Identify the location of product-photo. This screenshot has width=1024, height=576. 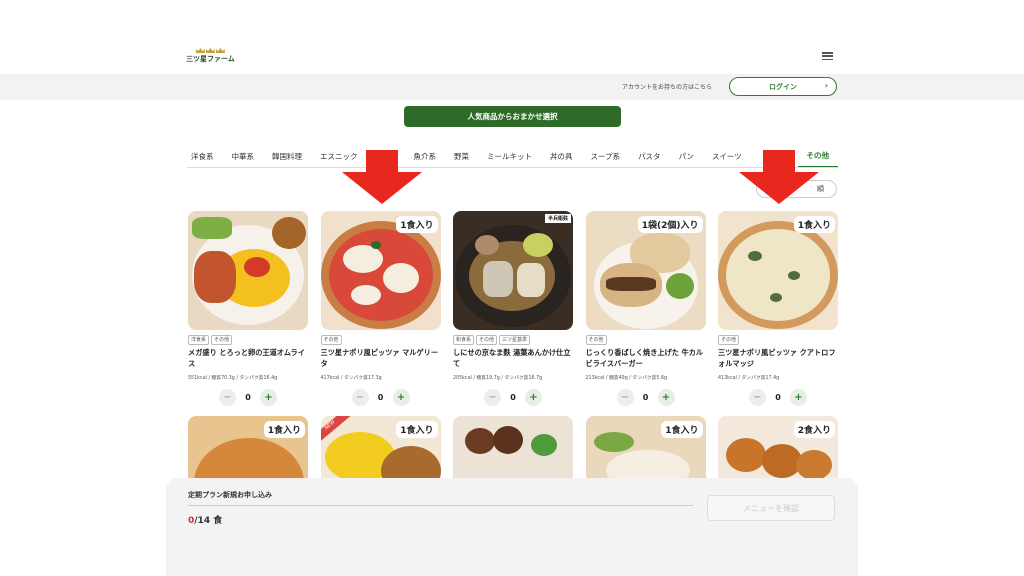
(248, 270).